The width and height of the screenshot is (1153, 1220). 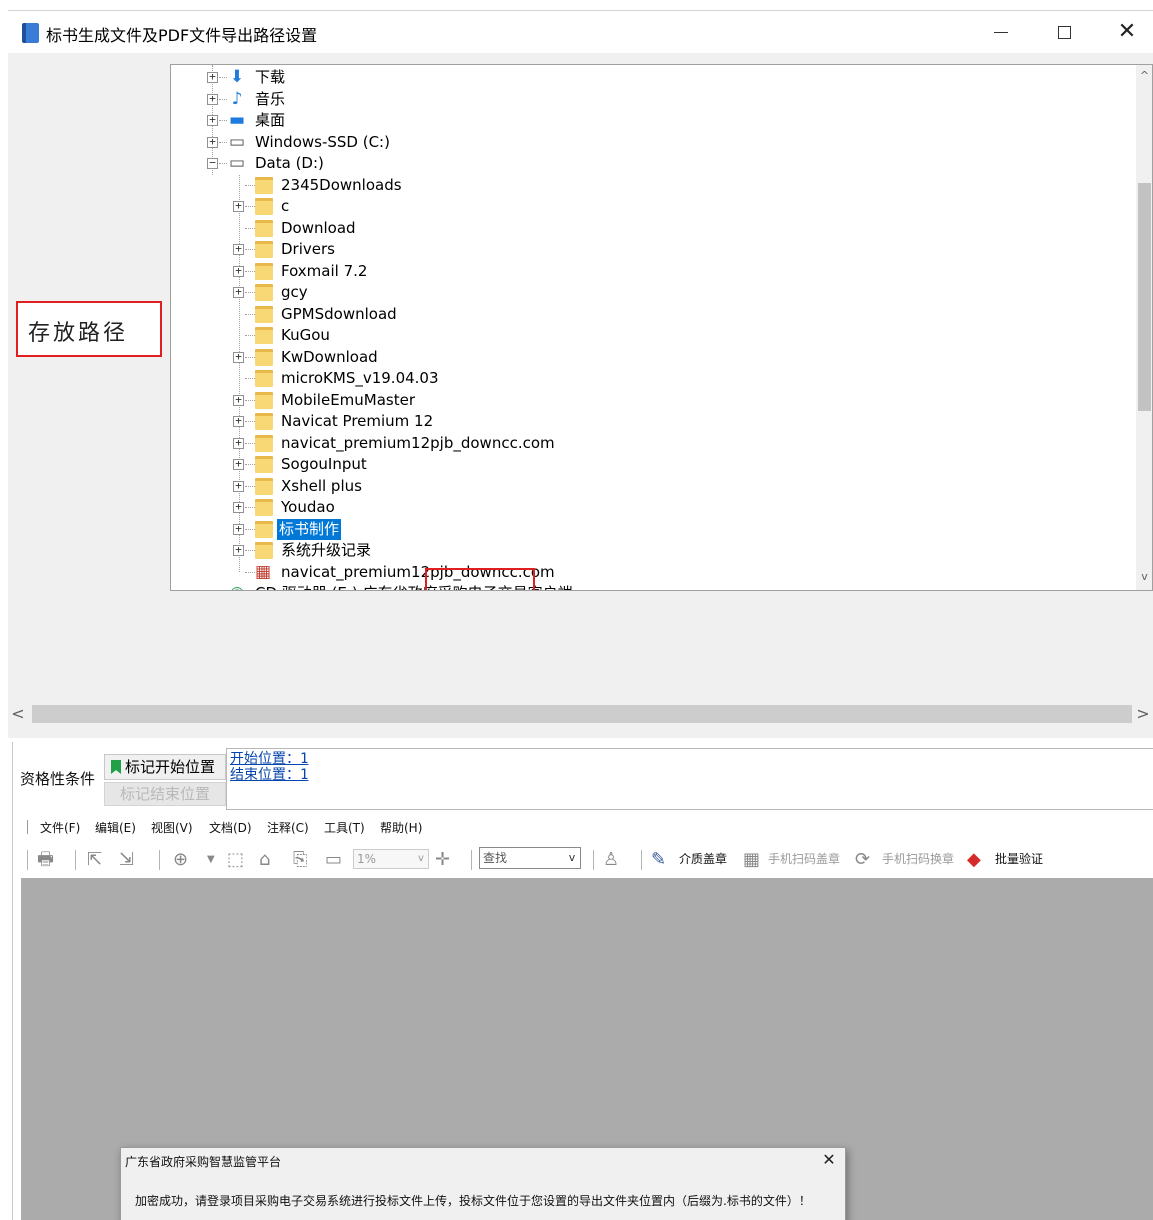 What do you see at coordinates (230, 827) in the screenshot?
I see `menu-document: 文档(D)` at bounding box center [230, 827].